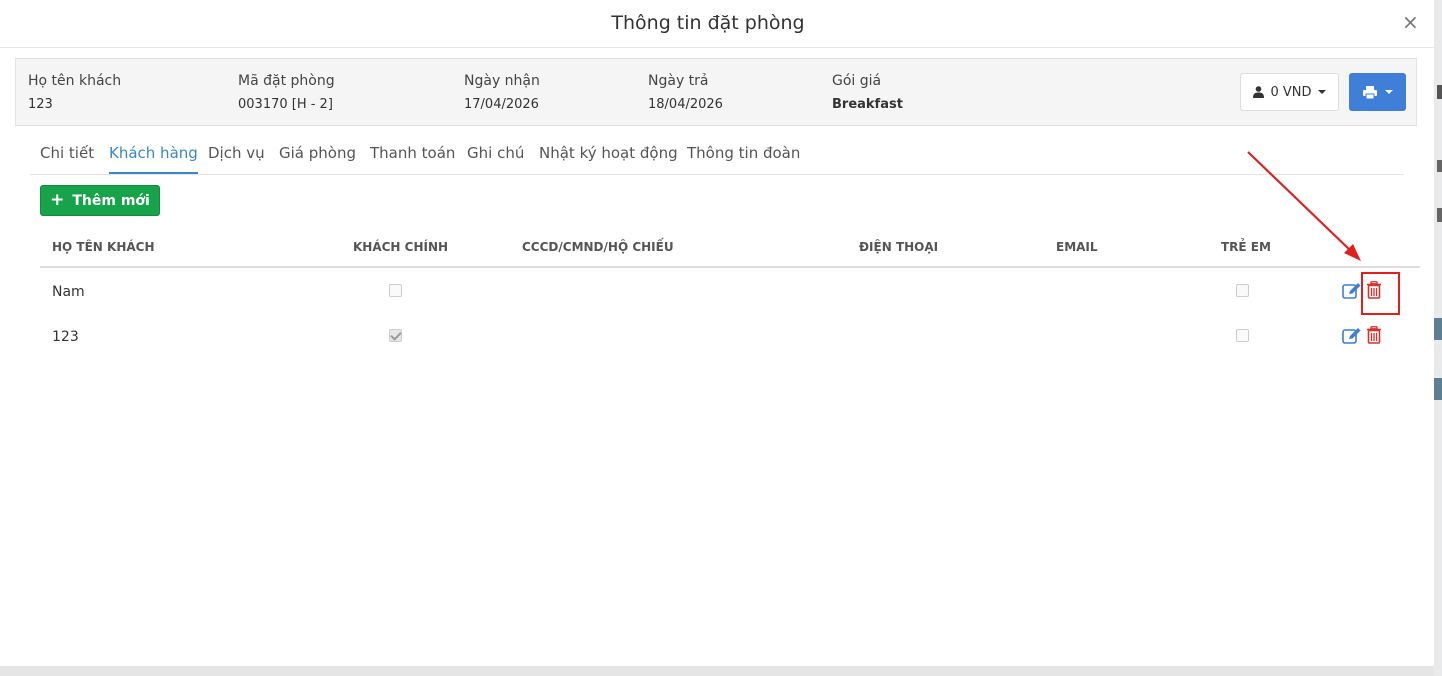  Describe the element at coordinates (867, 92) in the screenshot. I see `rate-plan-field: Gói giá Breakfast` at that location.